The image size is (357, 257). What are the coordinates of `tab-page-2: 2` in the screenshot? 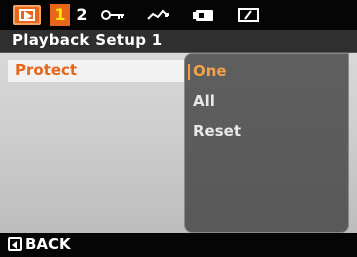 It's located at (82, 15).